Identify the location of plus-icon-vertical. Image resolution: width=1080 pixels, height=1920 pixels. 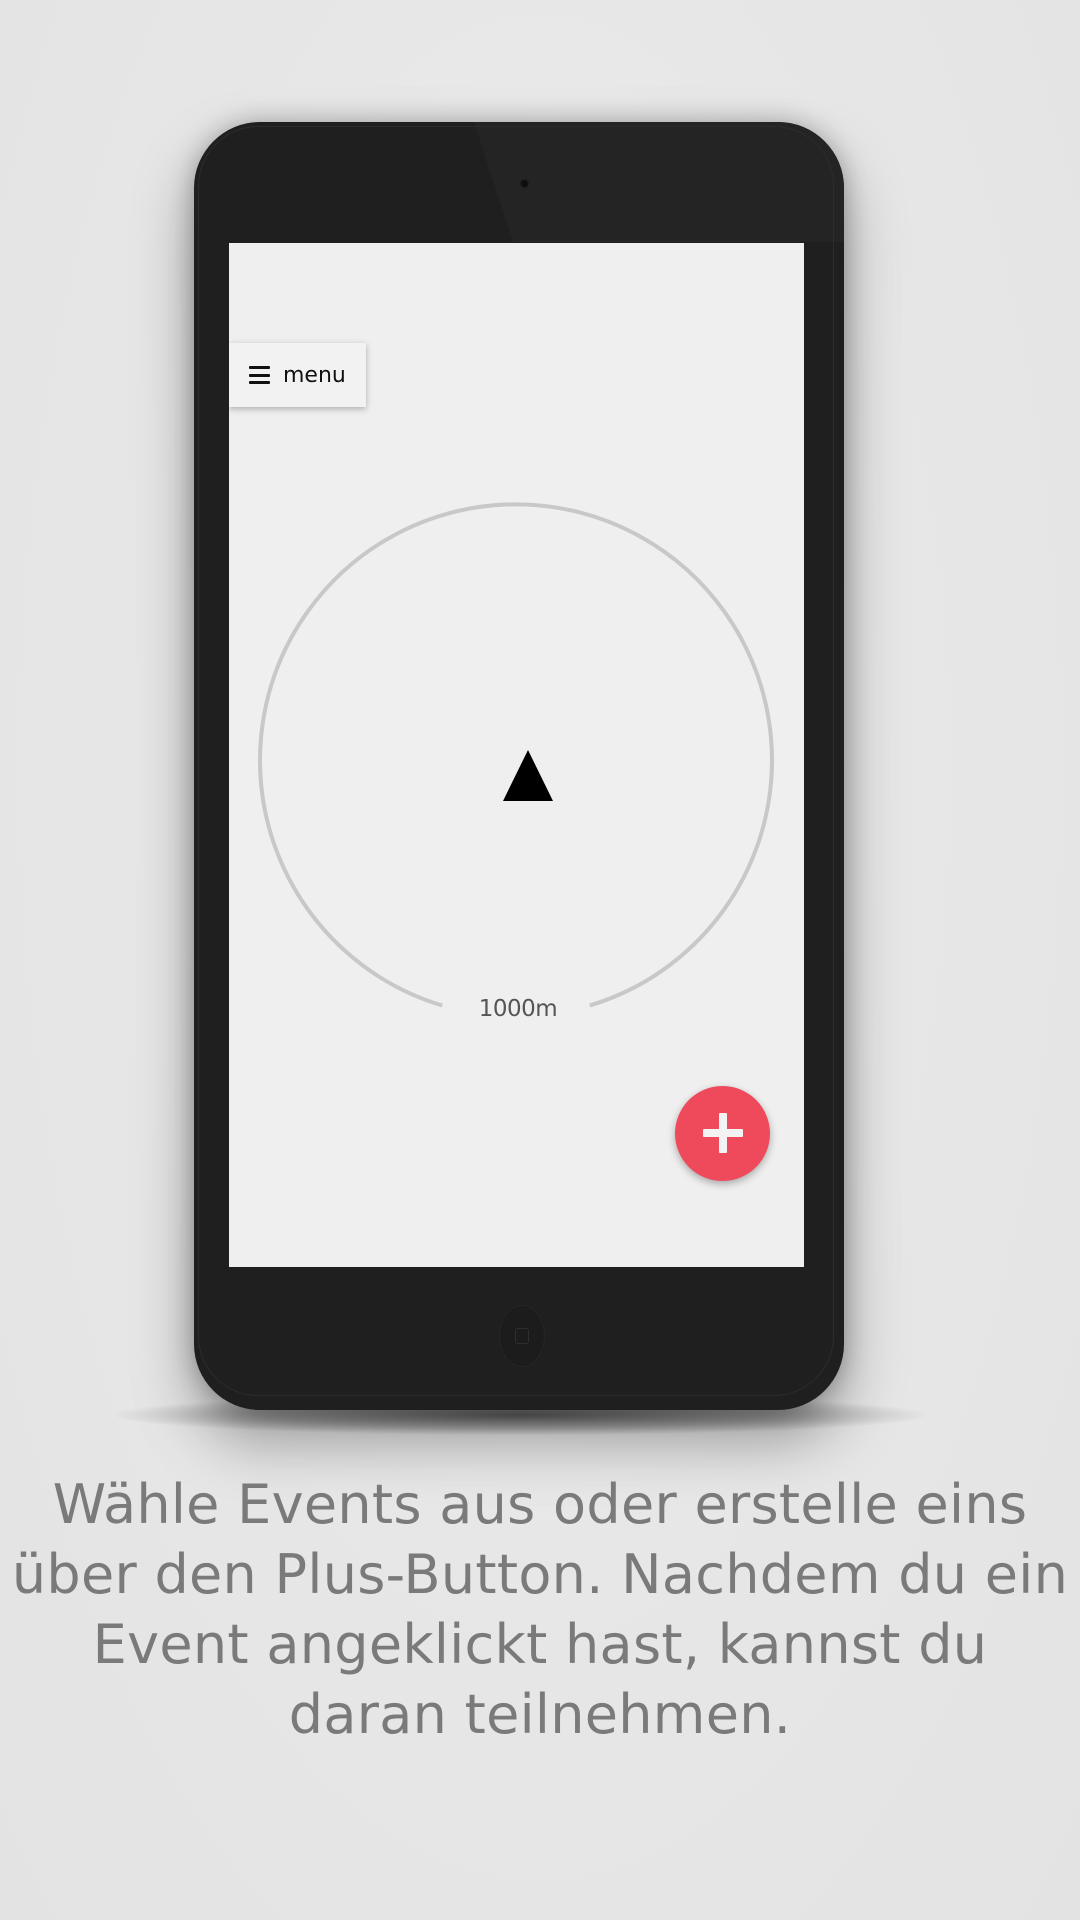
(723, 1133).